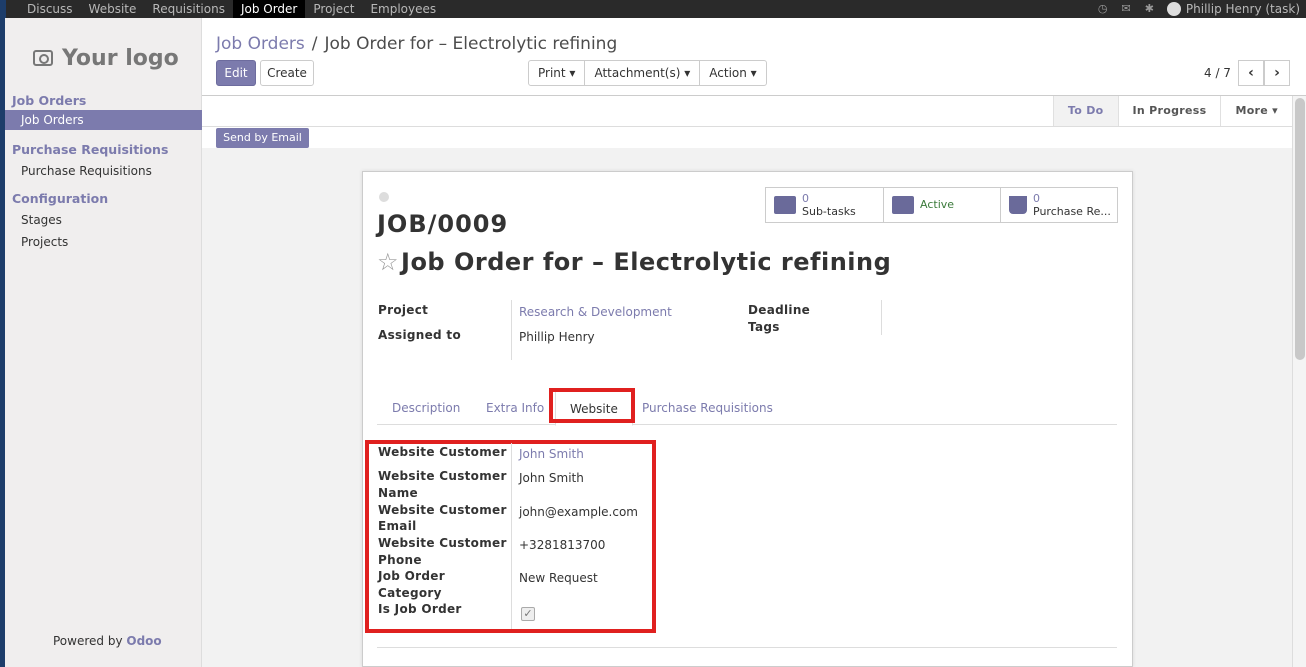 This screenshot has height=667, width=1306. Describe the element at coordinates (103, 242) in the screenshot. I see `sidebar-item-projects: Projects` at that location.